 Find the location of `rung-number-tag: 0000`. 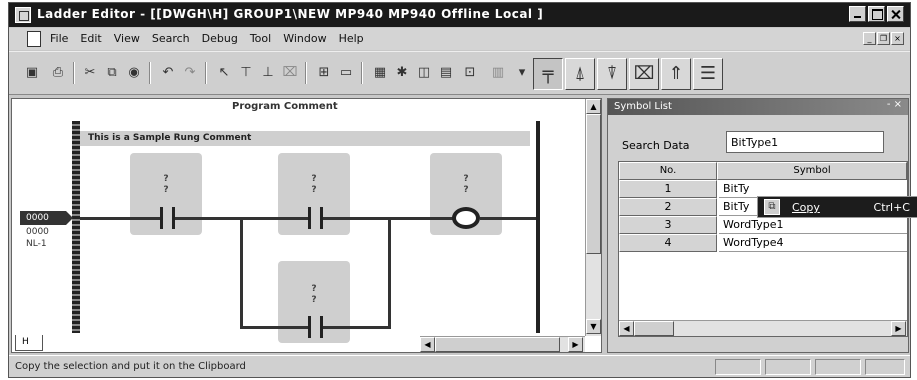

rung-number-tag: 0000 is located at coordinates (46, 218).